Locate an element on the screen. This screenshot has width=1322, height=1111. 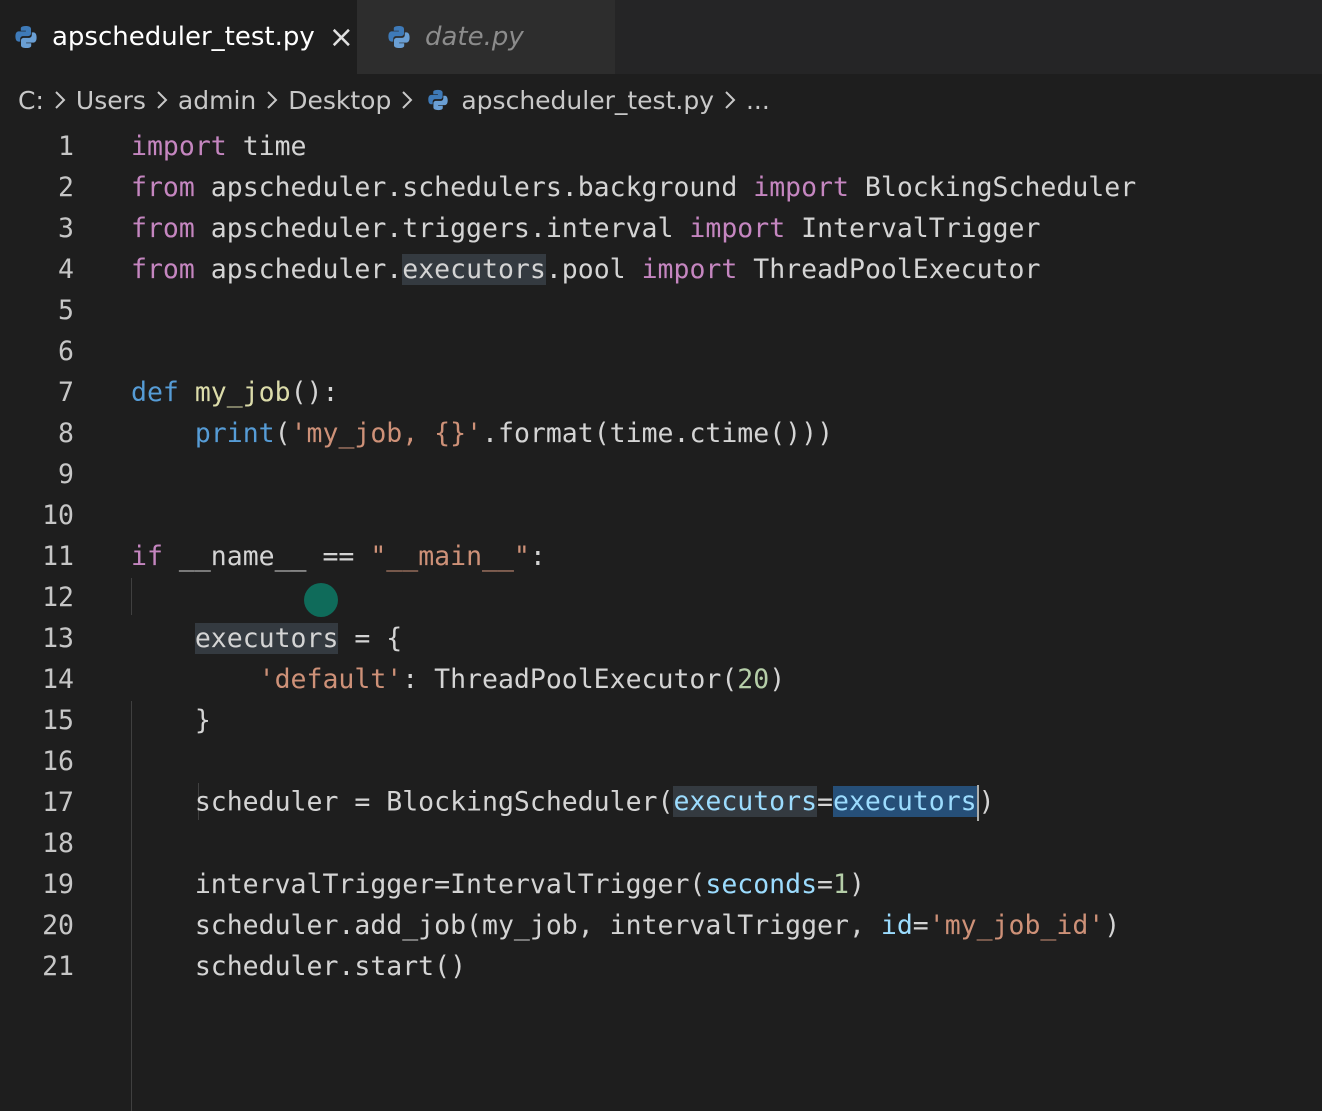
line-number: 1 is located at coordinates (66, 146).